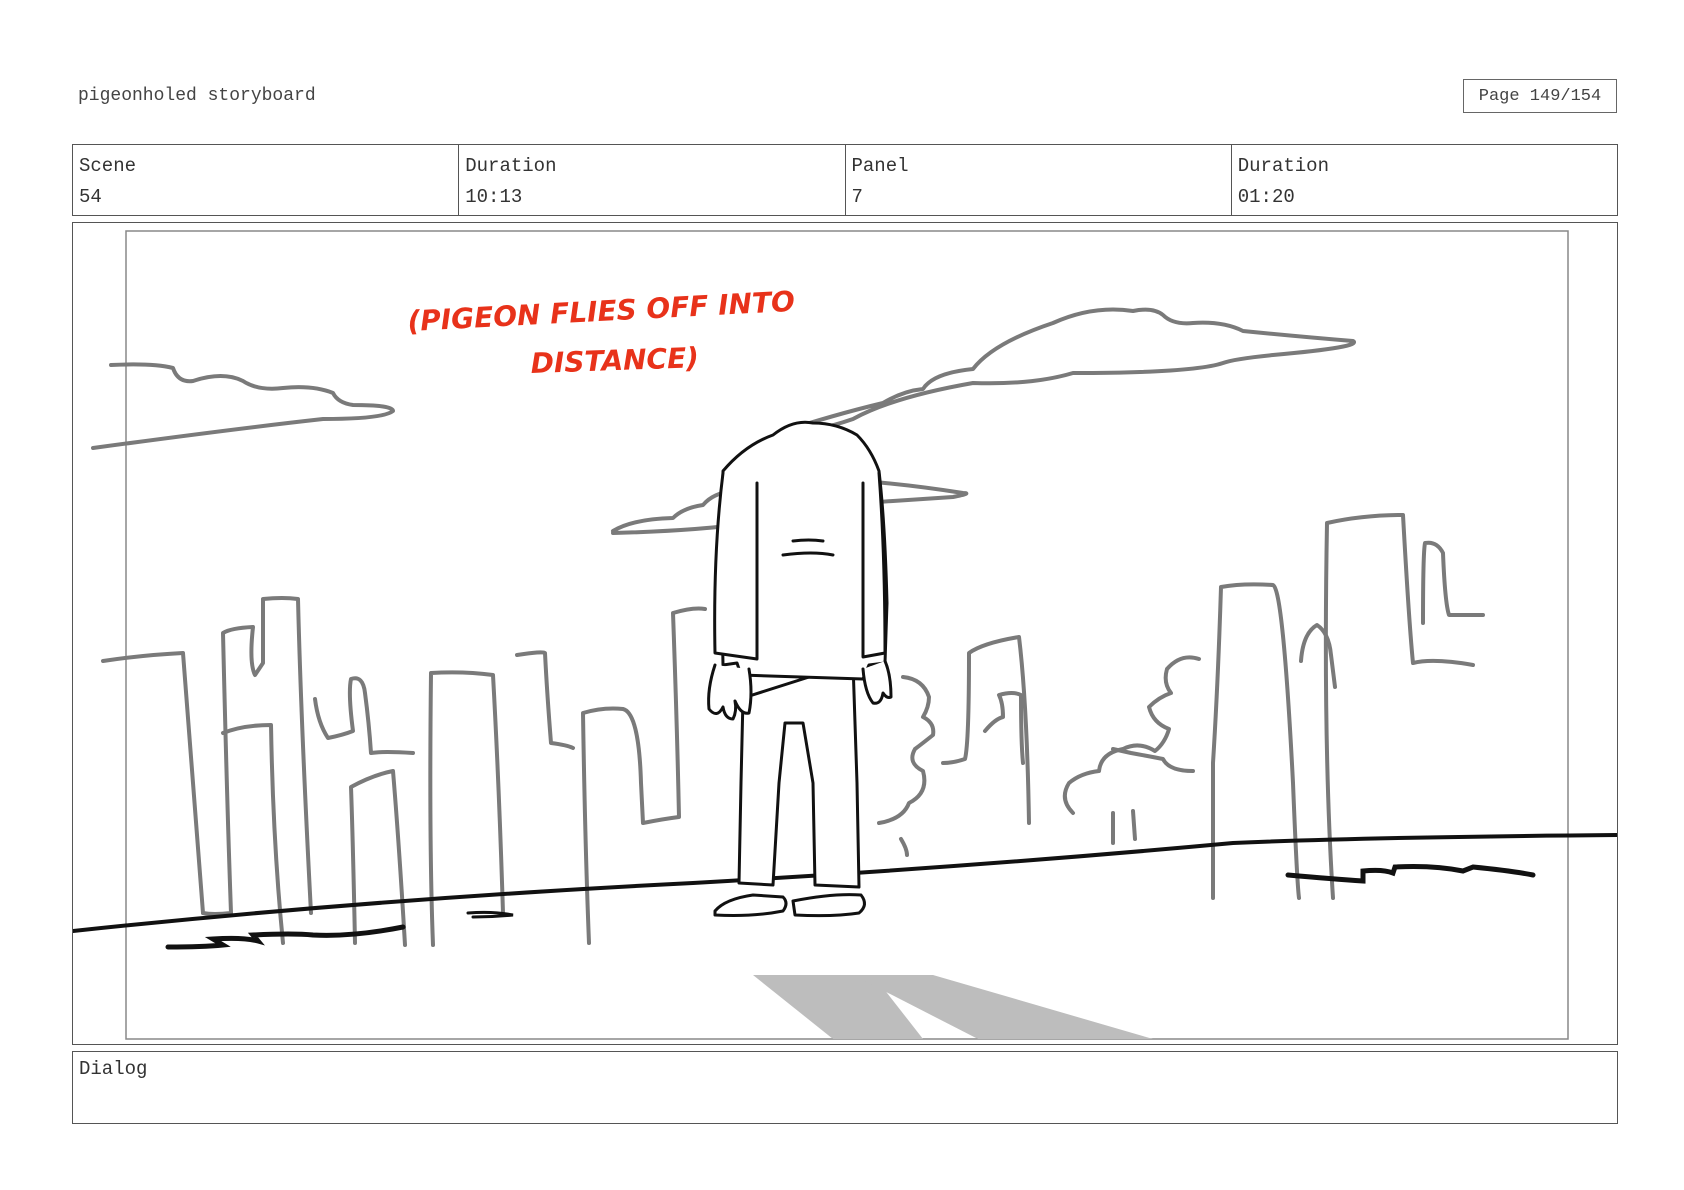 This screenshot has height=1190, width=1684. Describe the element at coordinates (90, 197) in the screenshot. I see `scene-value: 54` at that location.